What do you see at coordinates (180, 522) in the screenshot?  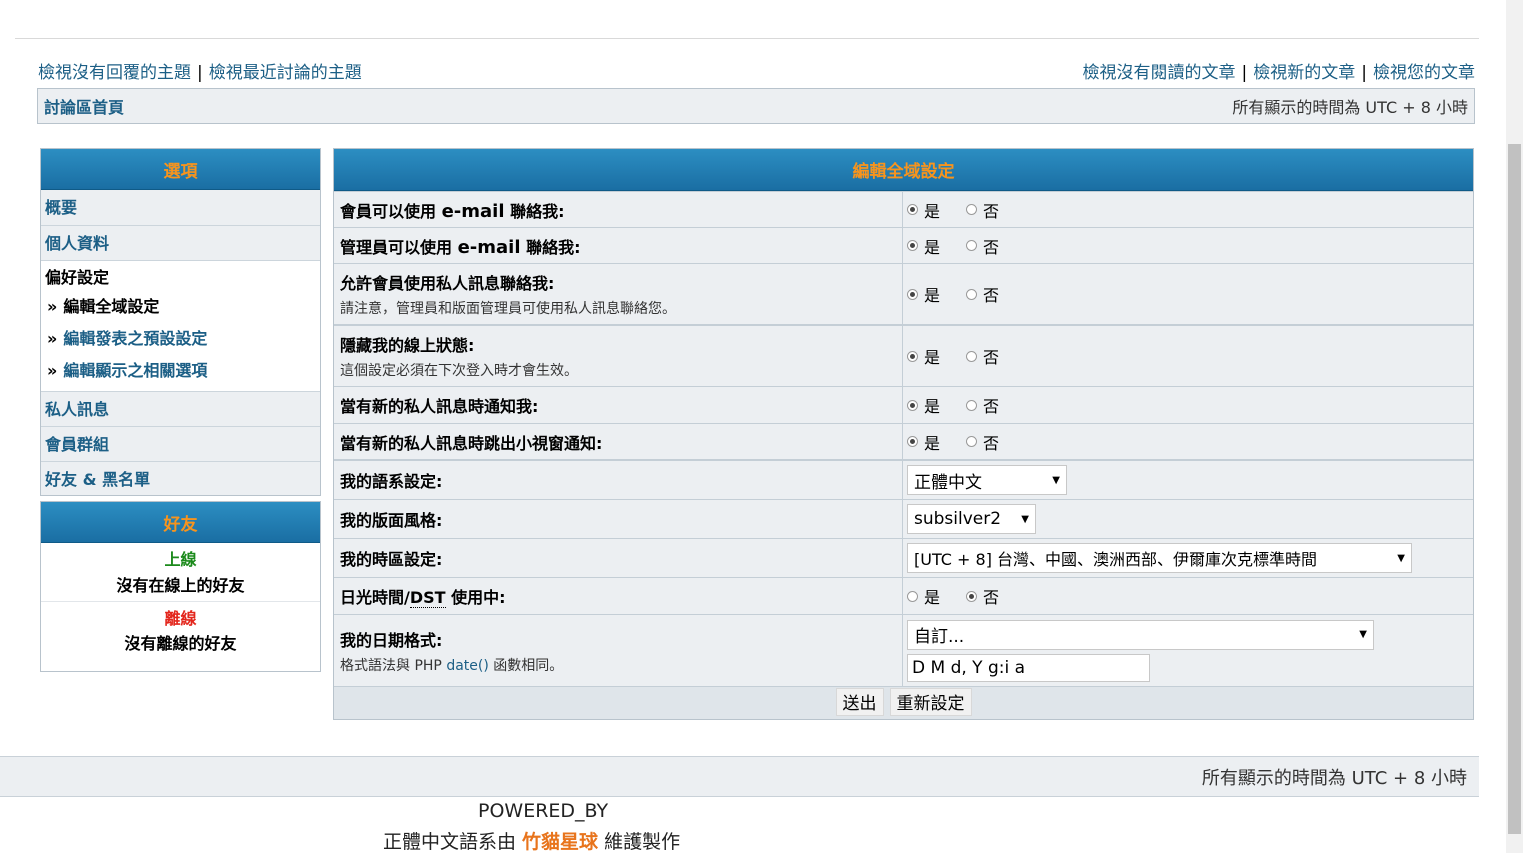 I see `friends-title: 好友` at bounding box center [180, 522].